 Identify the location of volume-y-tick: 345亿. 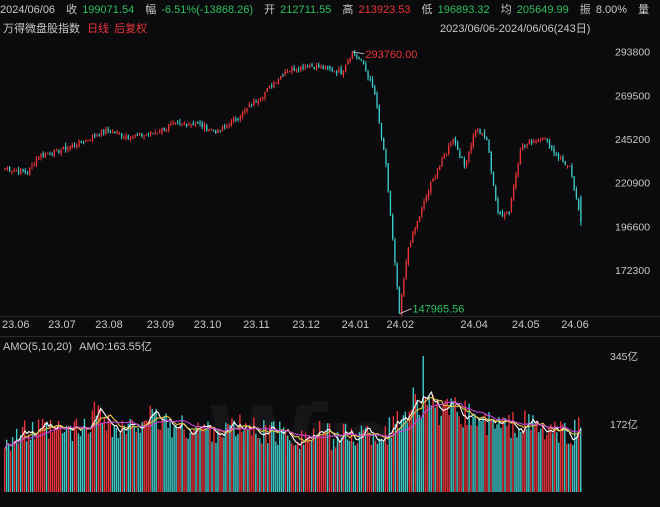
(624, 356).